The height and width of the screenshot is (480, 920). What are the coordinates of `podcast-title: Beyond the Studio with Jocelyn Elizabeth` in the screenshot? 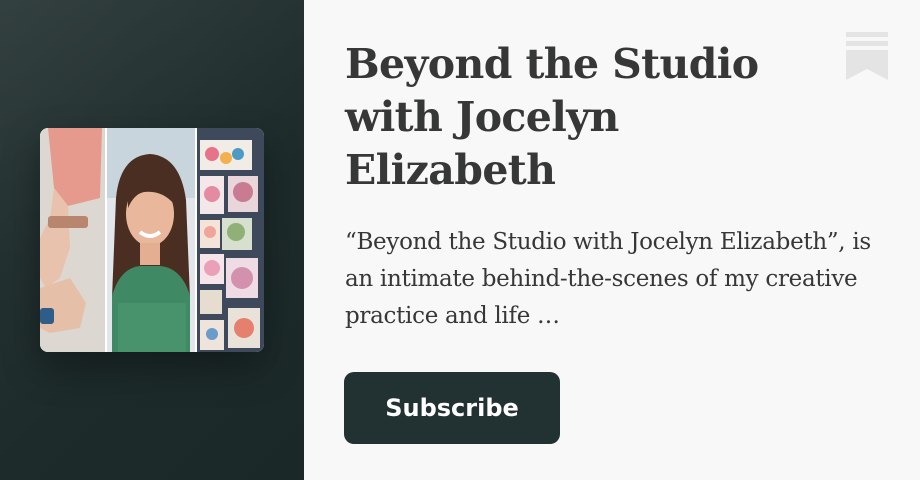 It's located at (552, 117).